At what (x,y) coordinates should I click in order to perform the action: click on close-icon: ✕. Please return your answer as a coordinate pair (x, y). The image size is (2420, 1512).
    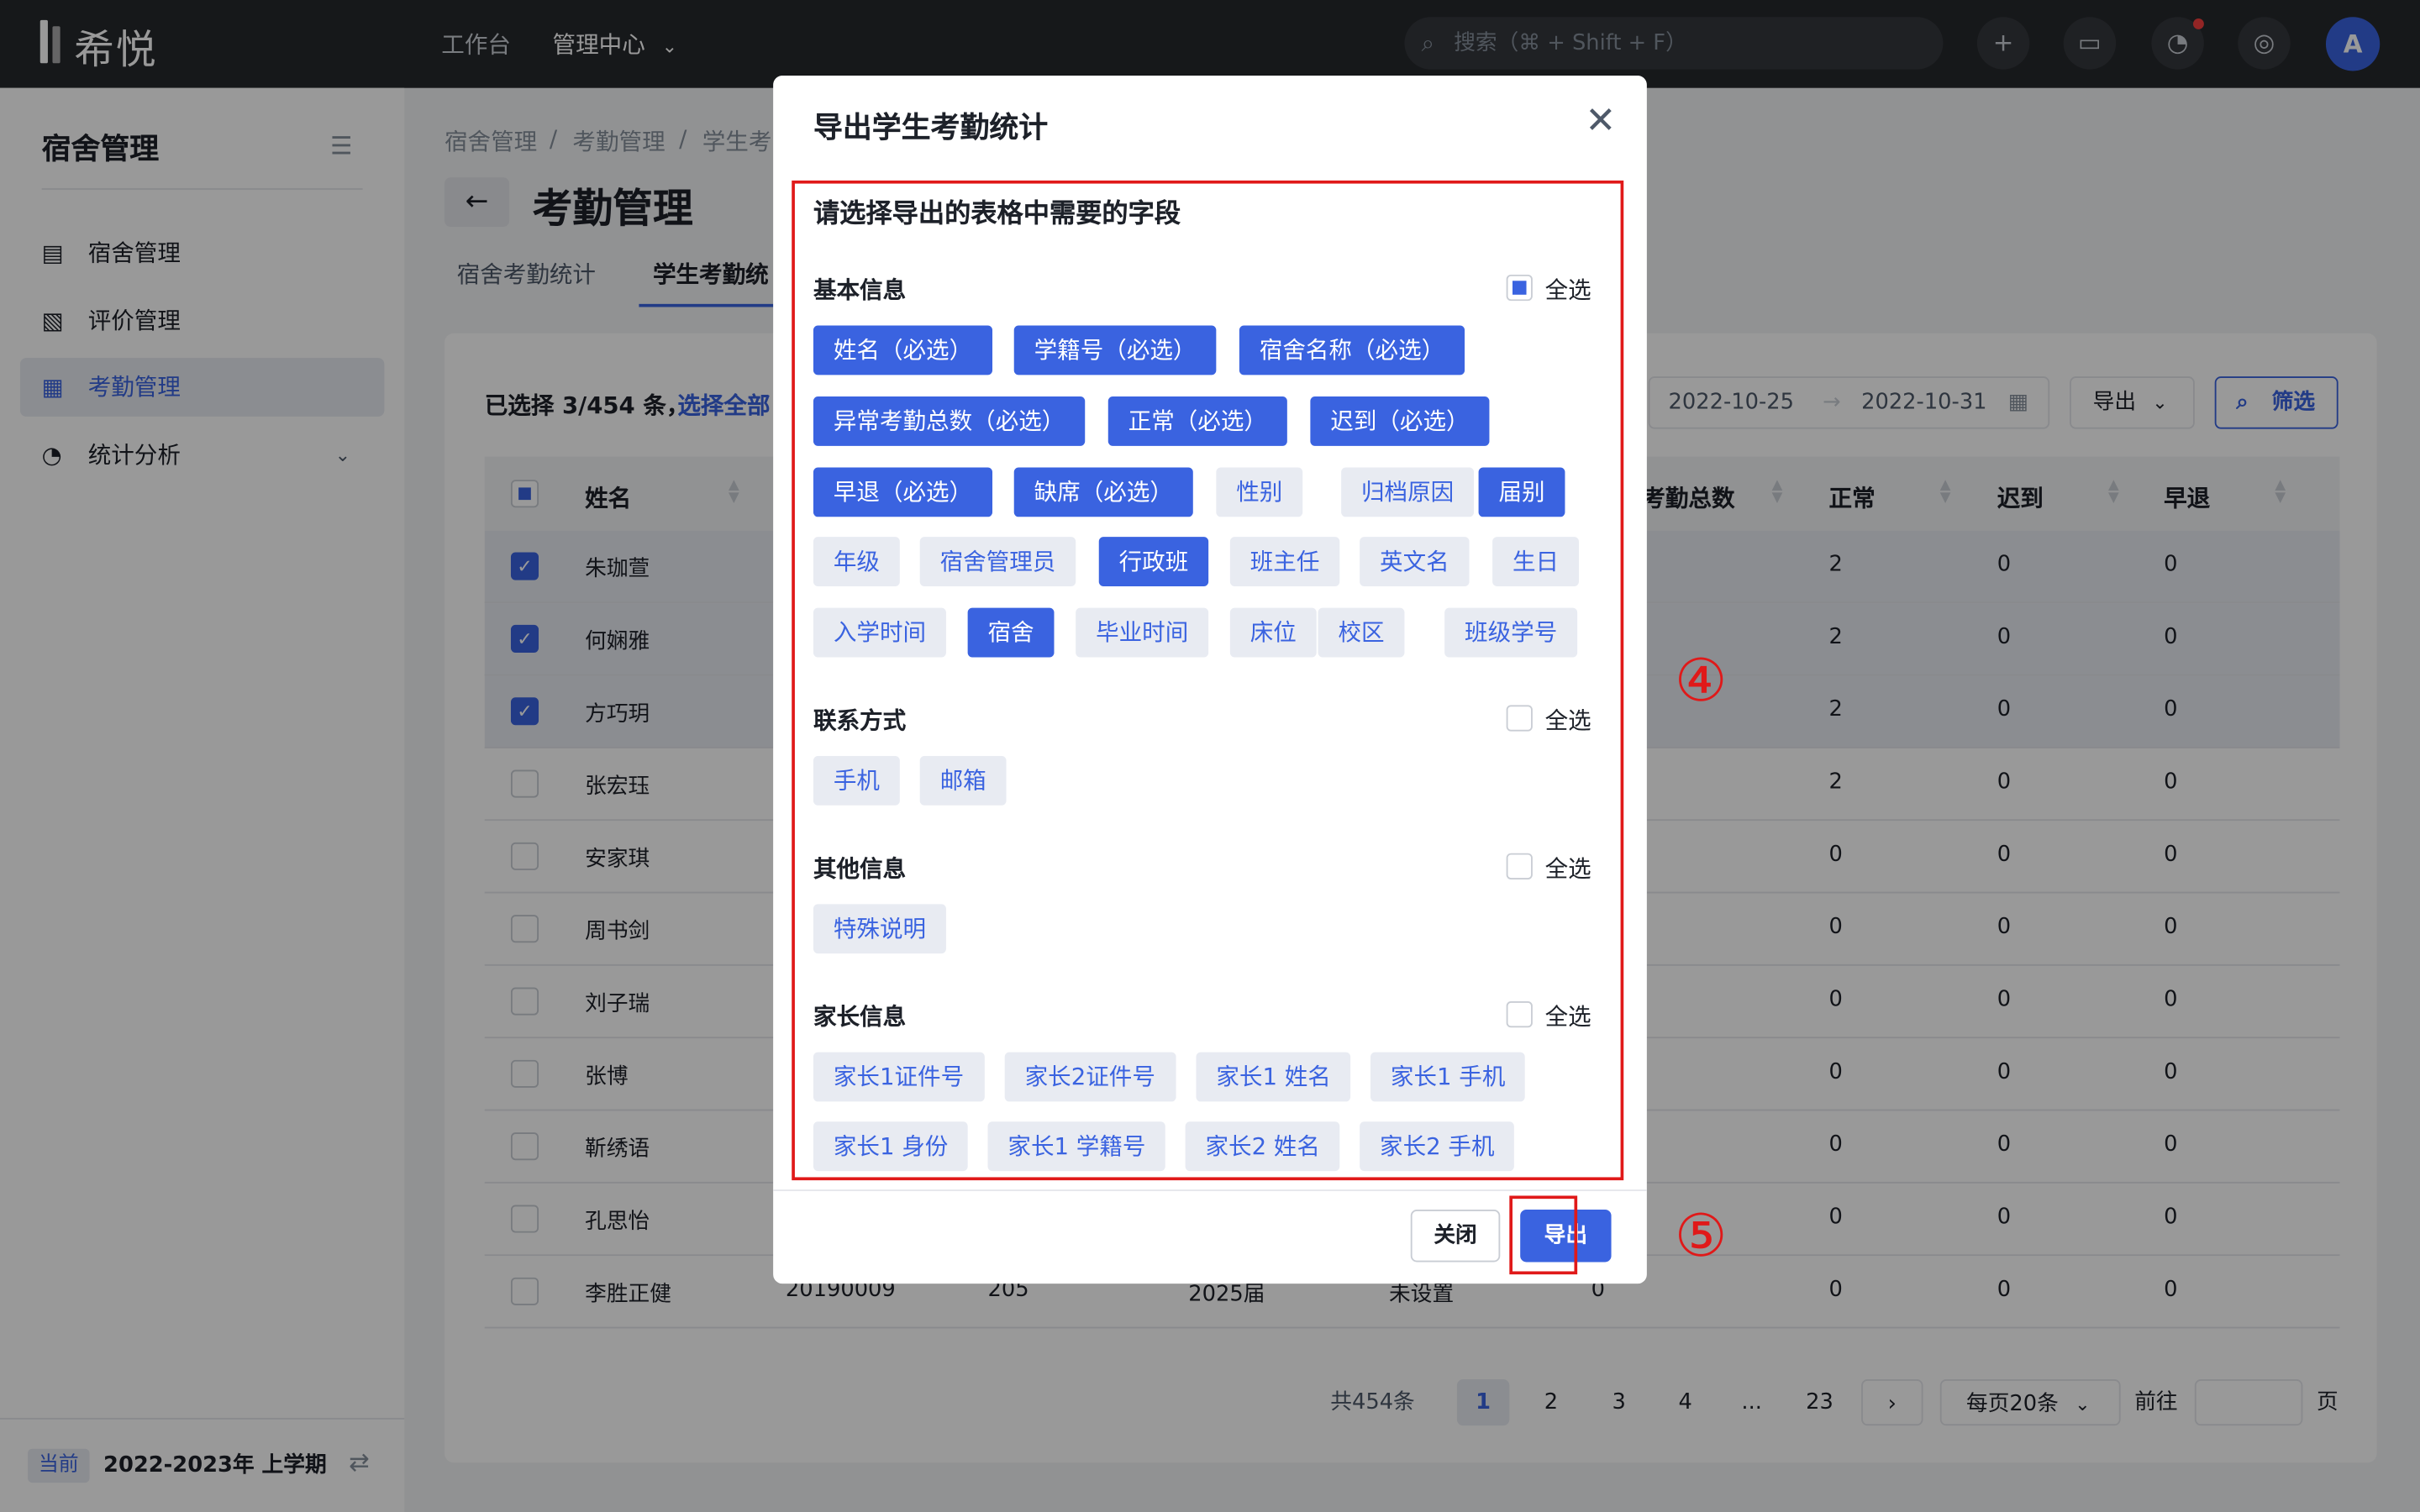
    Looking at the image, I should click on (1600, 120).